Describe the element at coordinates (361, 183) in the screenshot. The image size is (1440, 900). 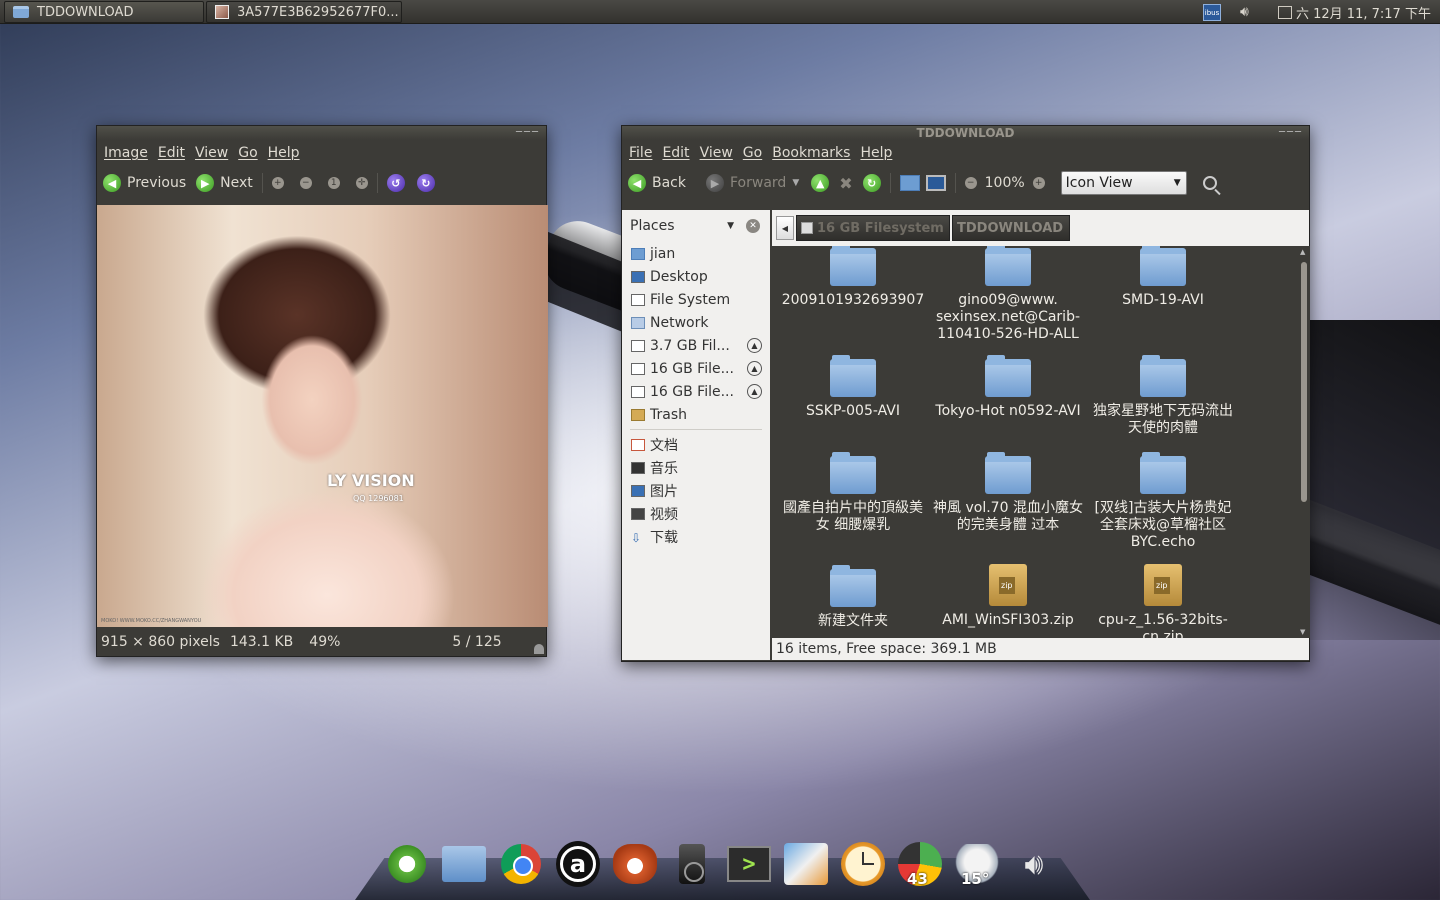
I see `zoom-fit-icon: ✛` at that location.